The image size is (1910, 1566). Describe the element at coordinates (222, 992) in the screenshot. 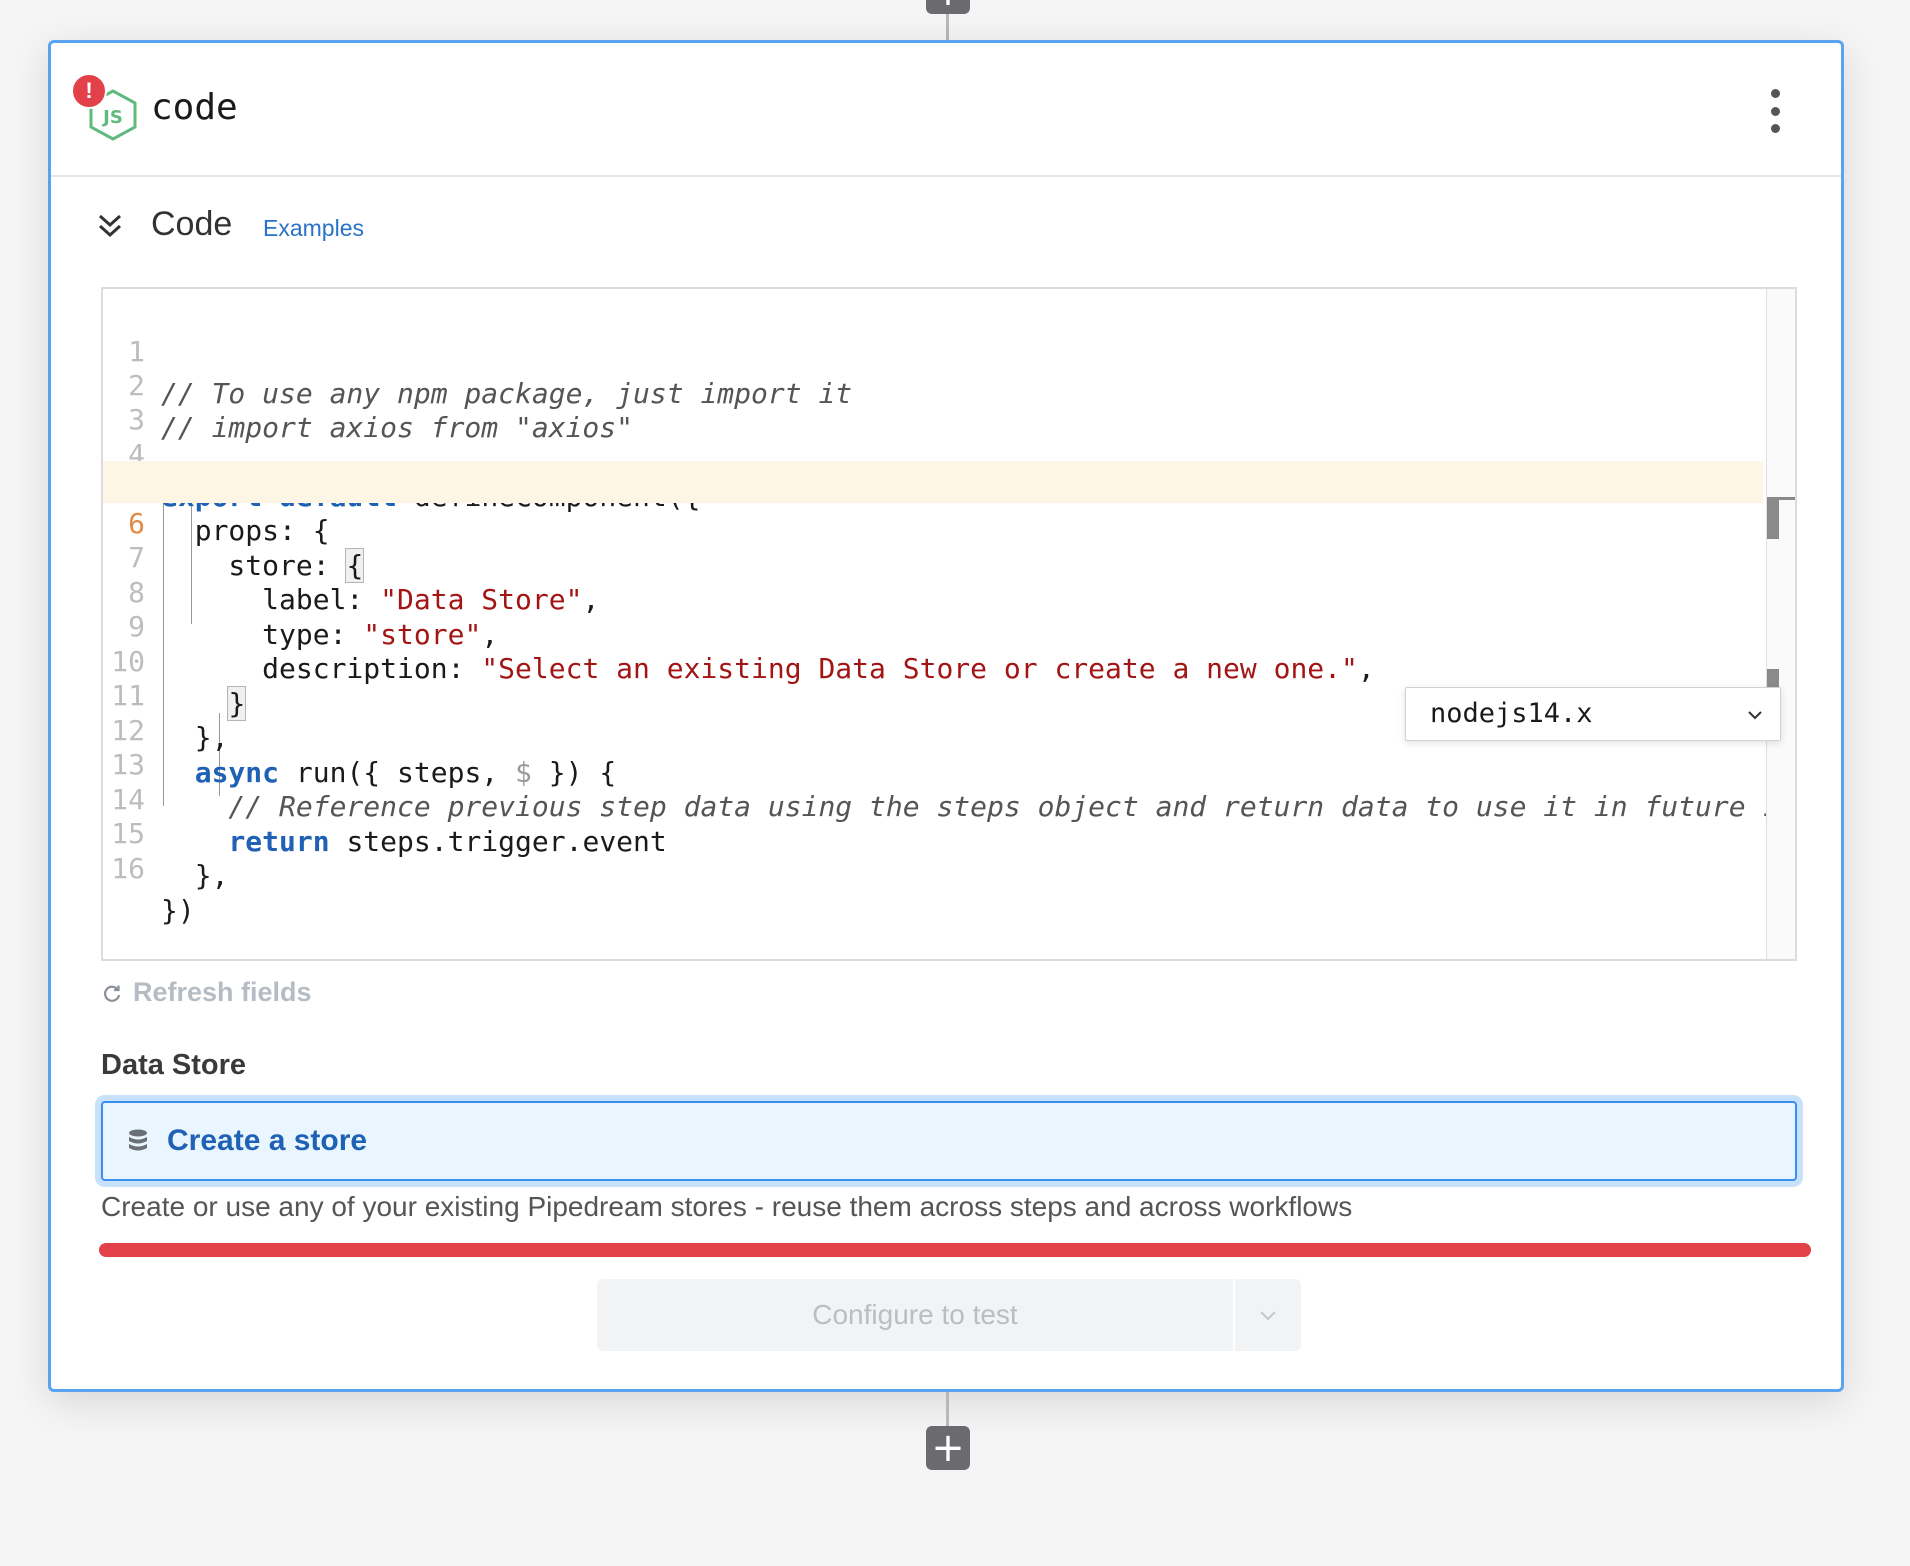

I see `refresh-label: Refresh fields` at that location.